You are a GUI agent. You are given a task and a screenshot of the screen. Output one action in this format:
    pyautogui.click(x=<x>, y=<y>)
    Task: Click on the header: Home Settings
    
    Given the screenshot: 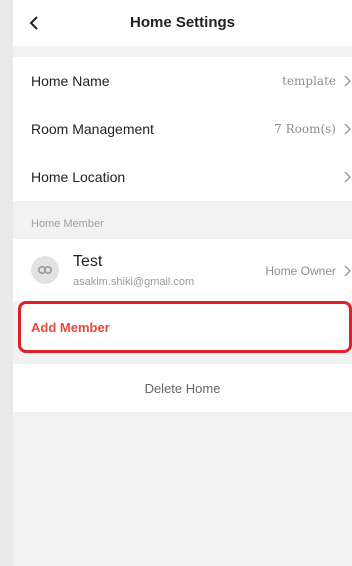 What is the action you would take?
    pyautogui.click(x=182, y=23)
    